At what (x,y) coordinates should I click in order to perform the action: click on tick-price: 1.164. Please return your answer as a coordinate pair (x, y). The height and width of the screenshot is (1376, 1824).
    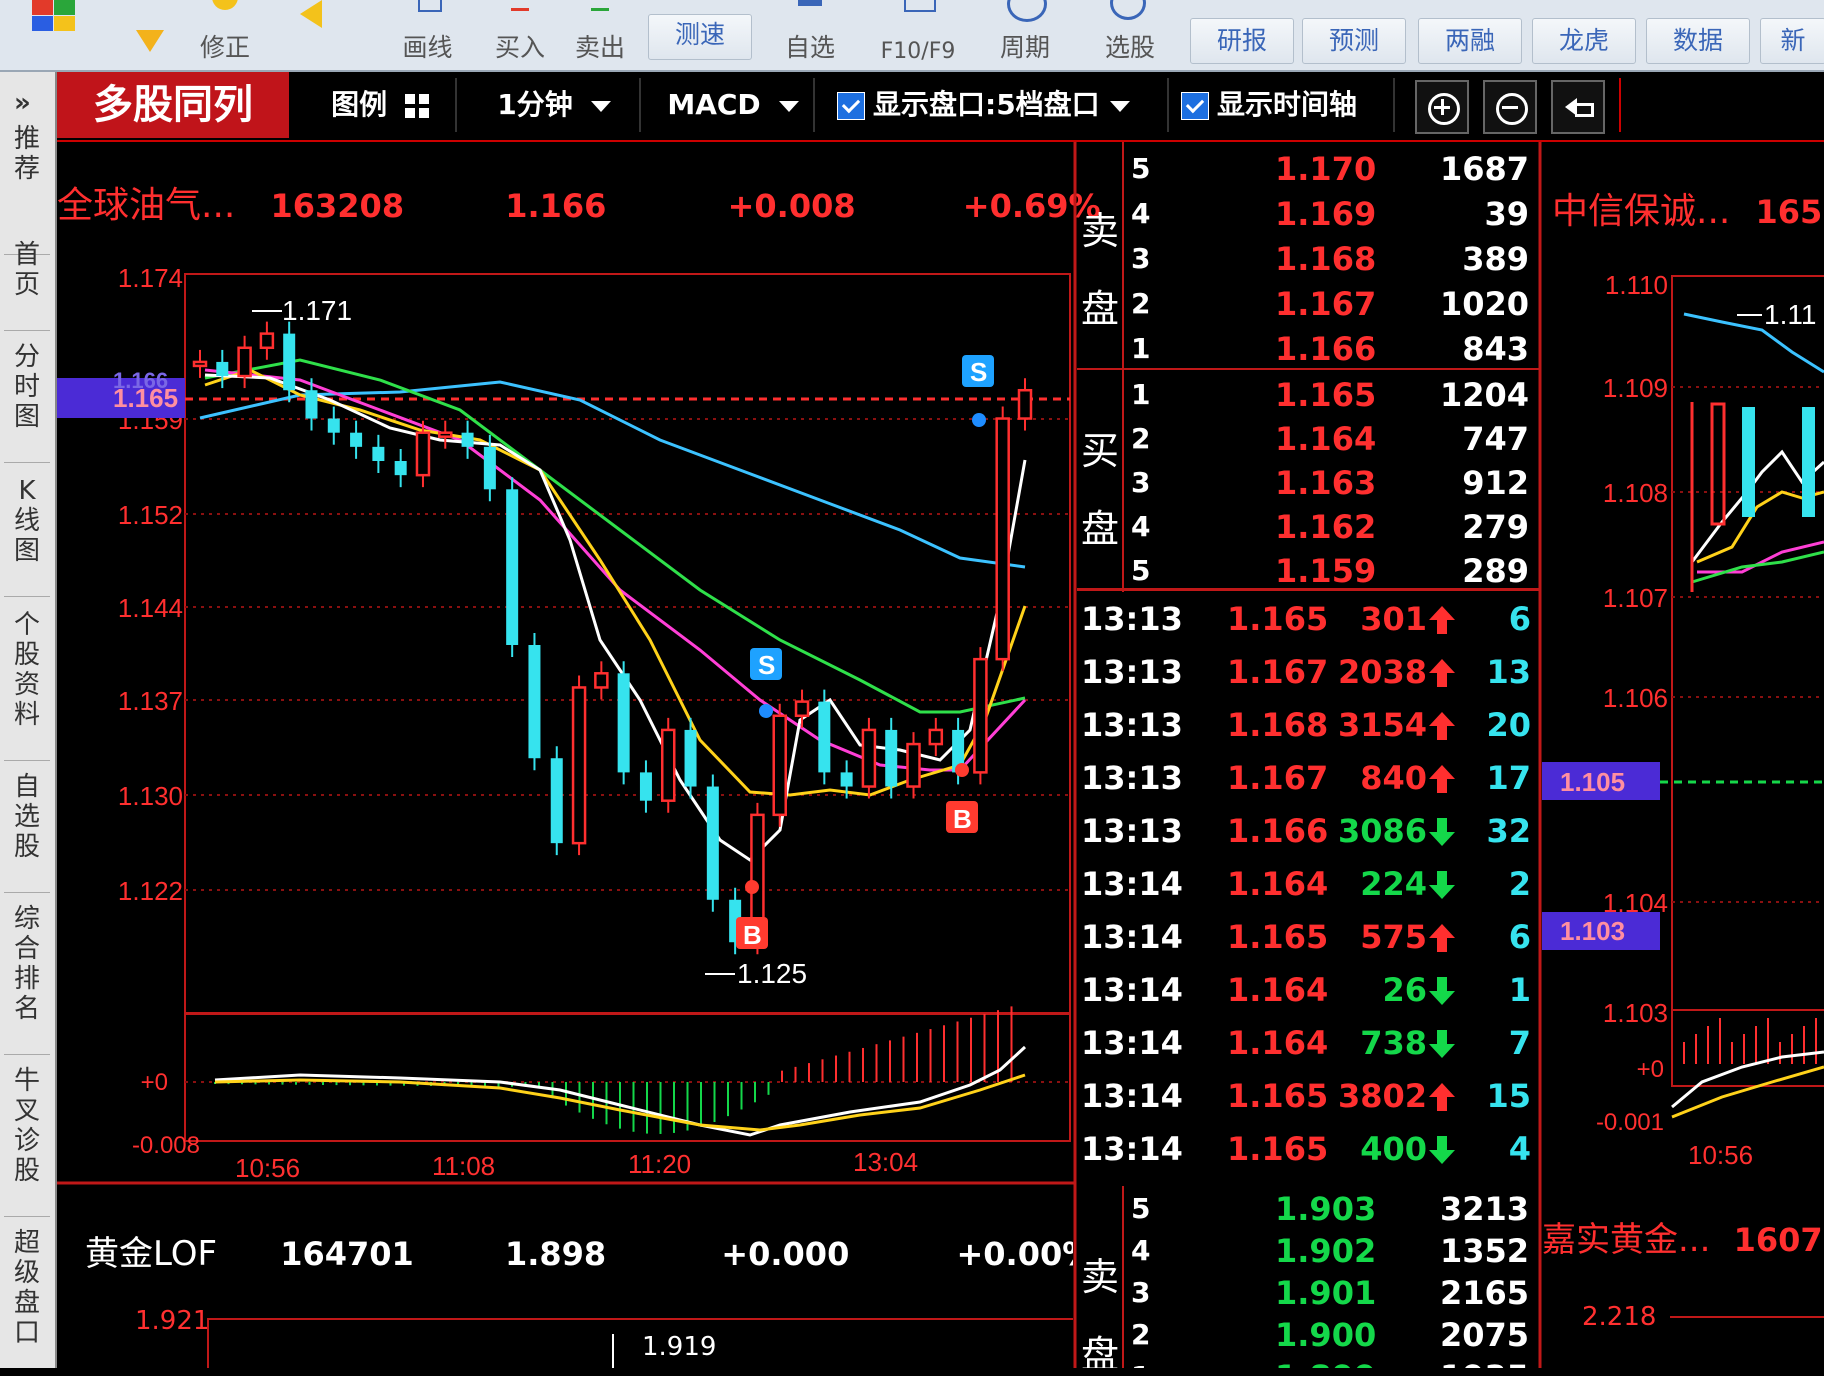
    Looking at the image, I should click on (1278, 884).